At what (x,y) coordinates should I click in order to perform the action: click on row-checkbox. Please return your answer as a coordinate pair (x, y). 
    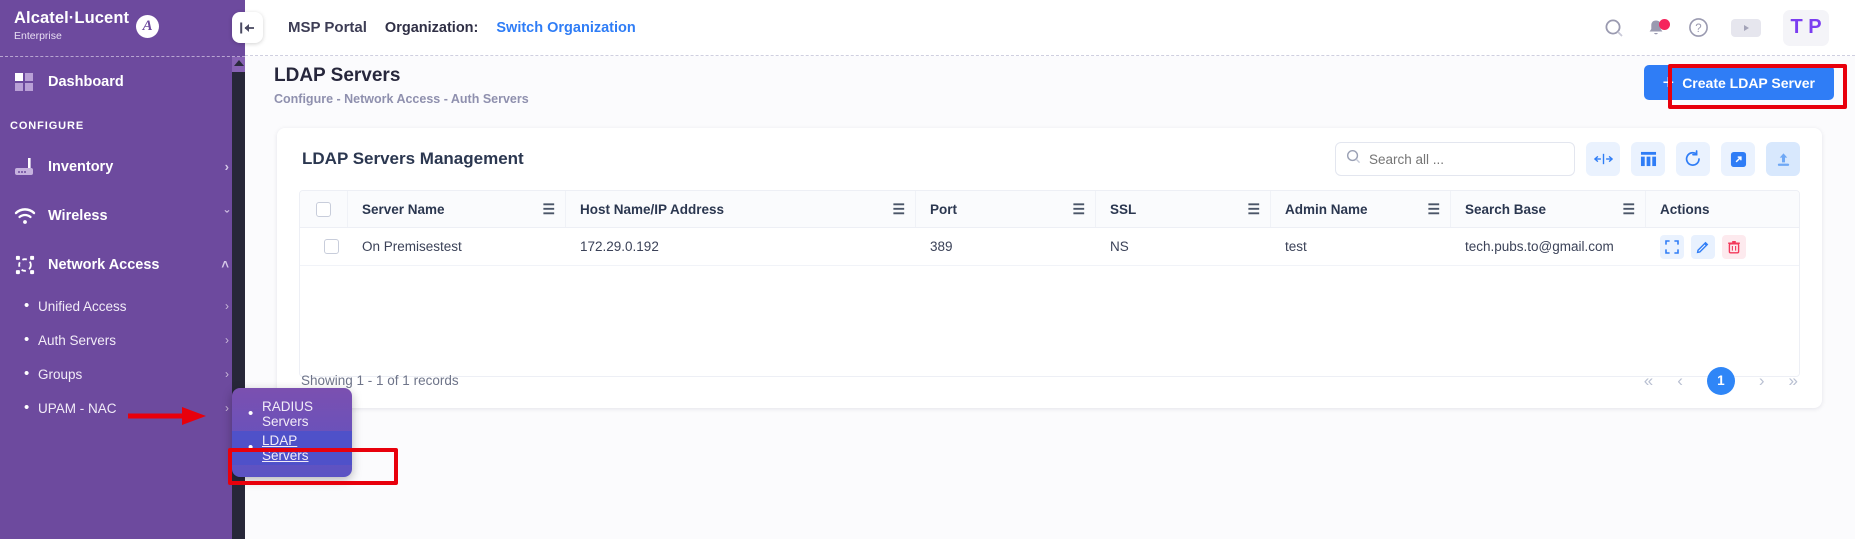
    Looking at the image, I should click on (331, 246).